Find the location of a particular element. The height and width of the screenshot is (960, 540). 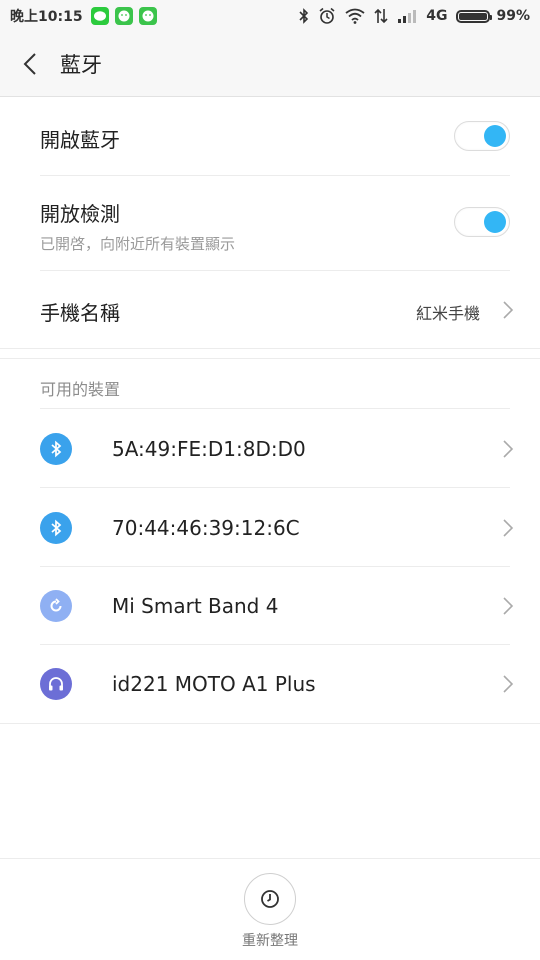

line-app-icon is located at coordinates (99, 16).